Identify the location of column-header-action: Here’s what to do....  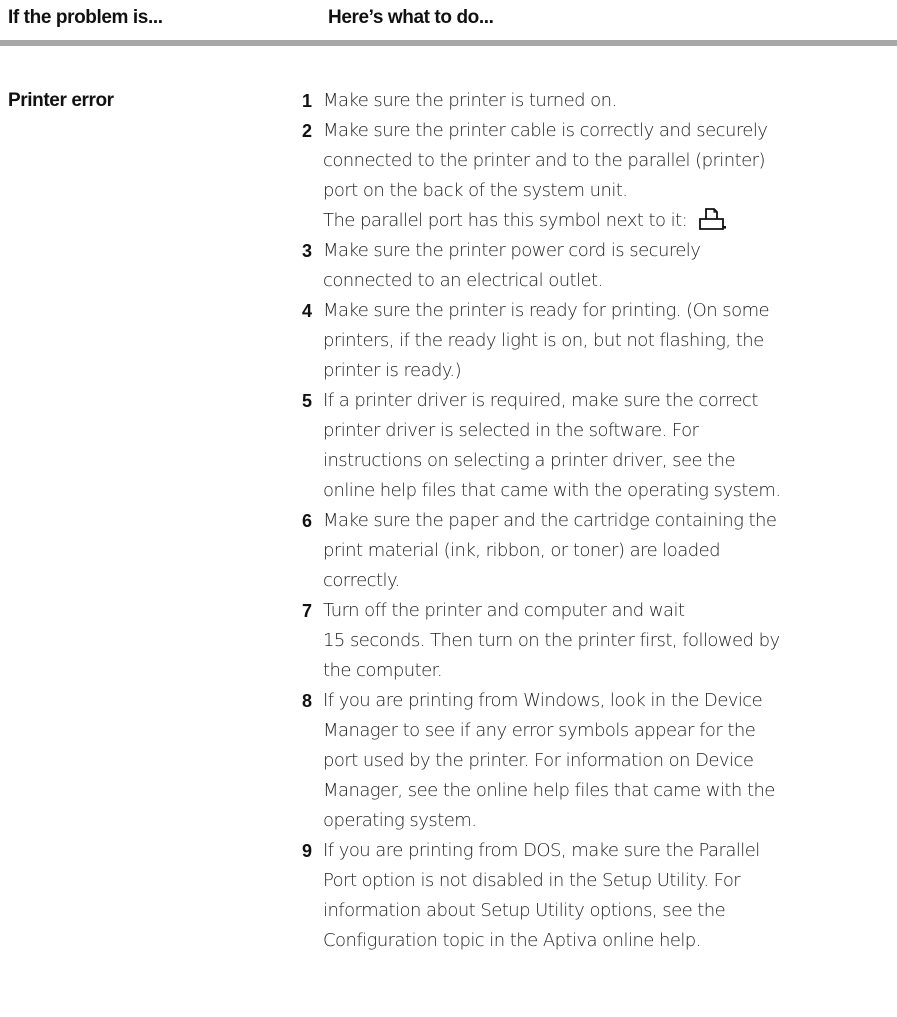
(411, 17).